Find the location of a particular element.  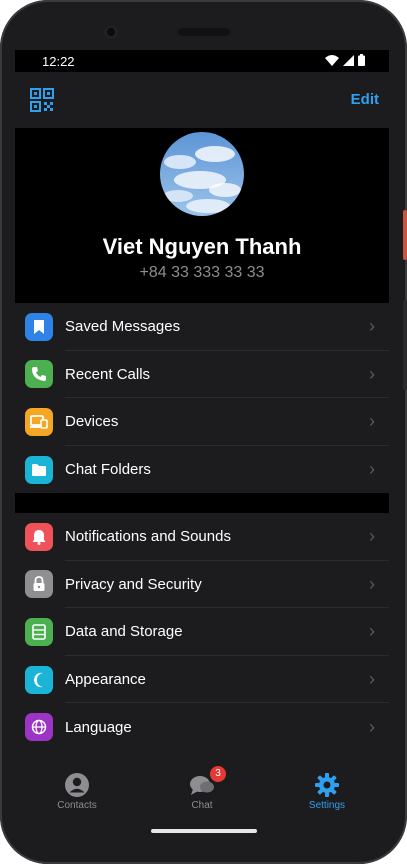

devices-icon is located at coordinates (39, 421).